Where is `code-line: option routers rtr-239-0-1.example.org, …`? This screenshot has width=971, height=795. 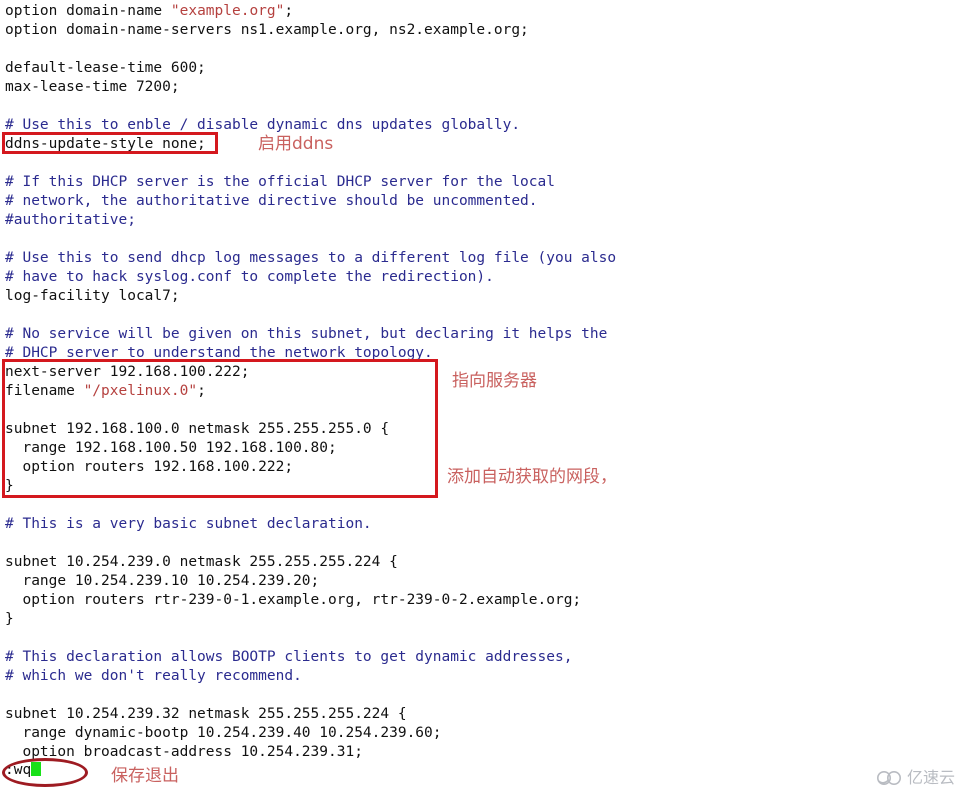 code-line: option routers rtr-239-0-1.example.org, … is located at coordinates (293, 600).